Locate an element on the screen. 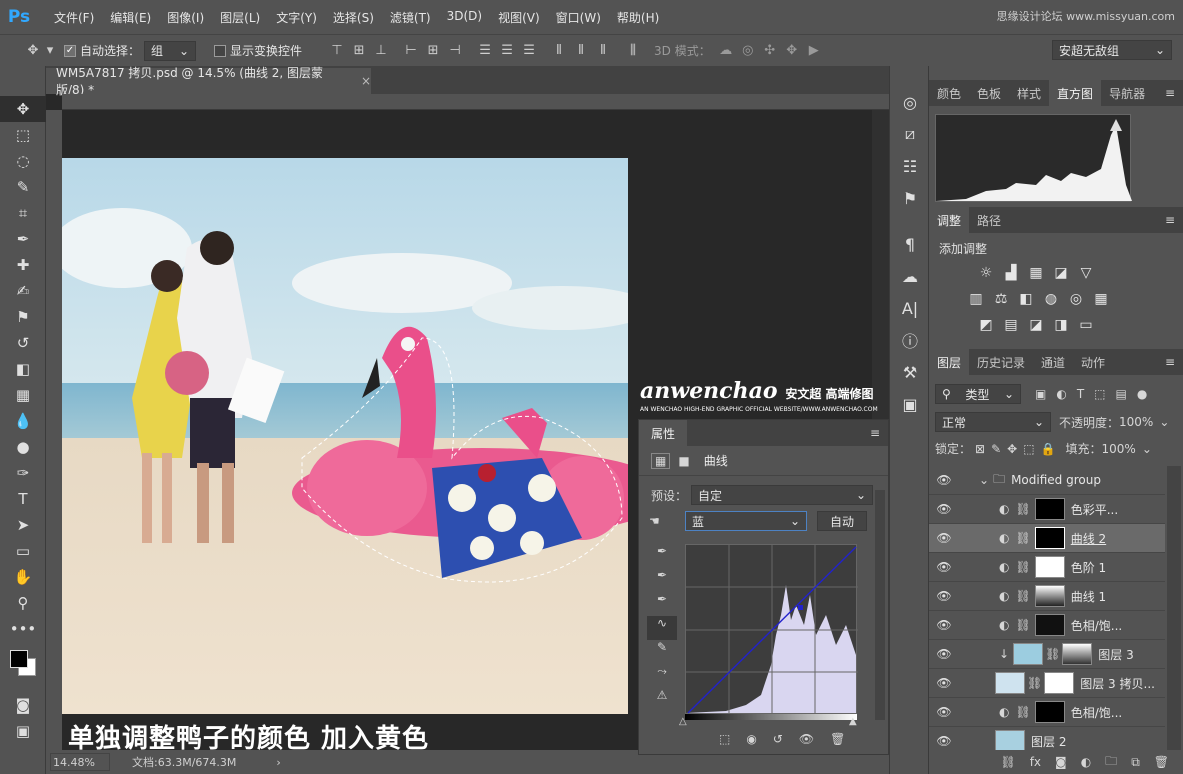 This screenshot has width=1183, height=774. clone-source-icon: ⧄ is located at coordinates (910, 134).